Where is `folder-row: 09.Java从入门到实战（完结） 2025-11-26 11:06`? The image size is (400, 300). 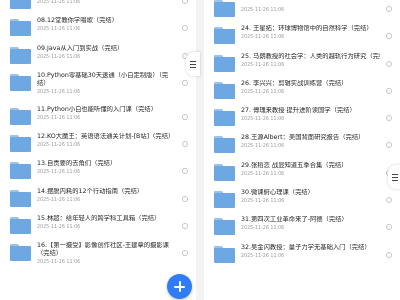
folder-row: 09.Java从入门到实战（完结） 2025-11-26 11:06 is located at coordinates (98, 55).